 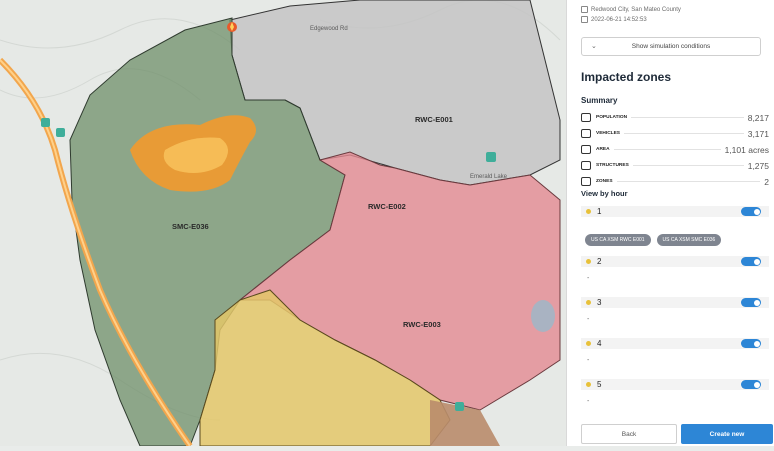 I want to click on hour-row-4: 4, so click(x=675, y=343).